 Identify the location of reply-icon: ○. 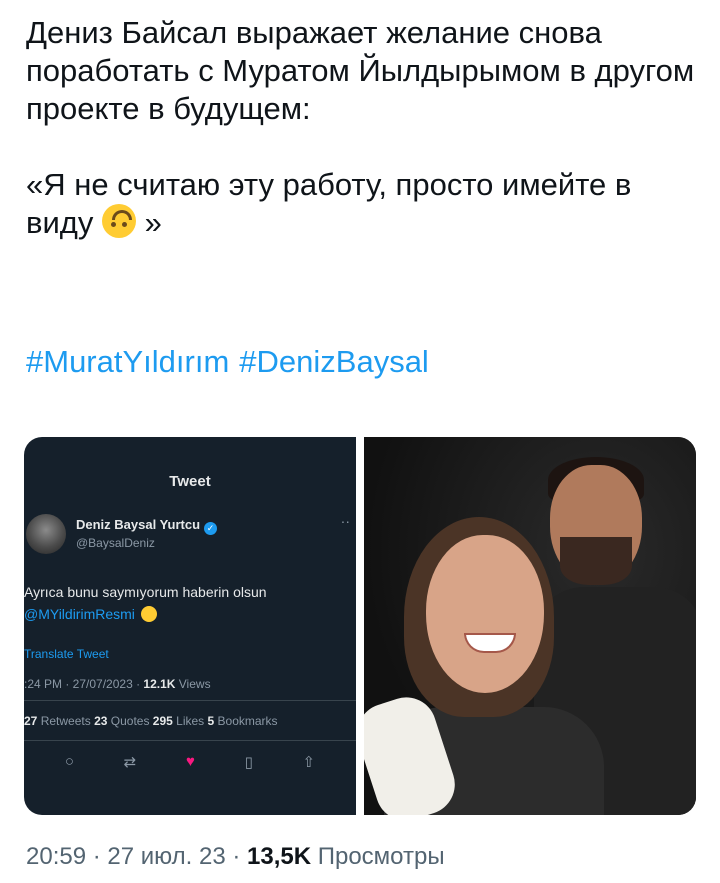
(69, 761).